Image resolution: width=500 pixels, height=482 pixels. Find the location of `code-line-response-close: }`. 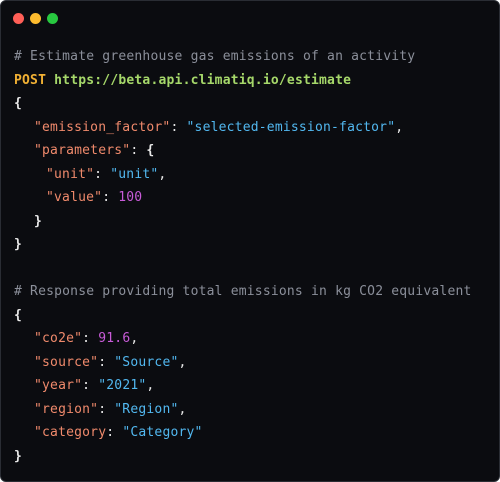

code-line-response-close: } is located at coordinates (243, 457).